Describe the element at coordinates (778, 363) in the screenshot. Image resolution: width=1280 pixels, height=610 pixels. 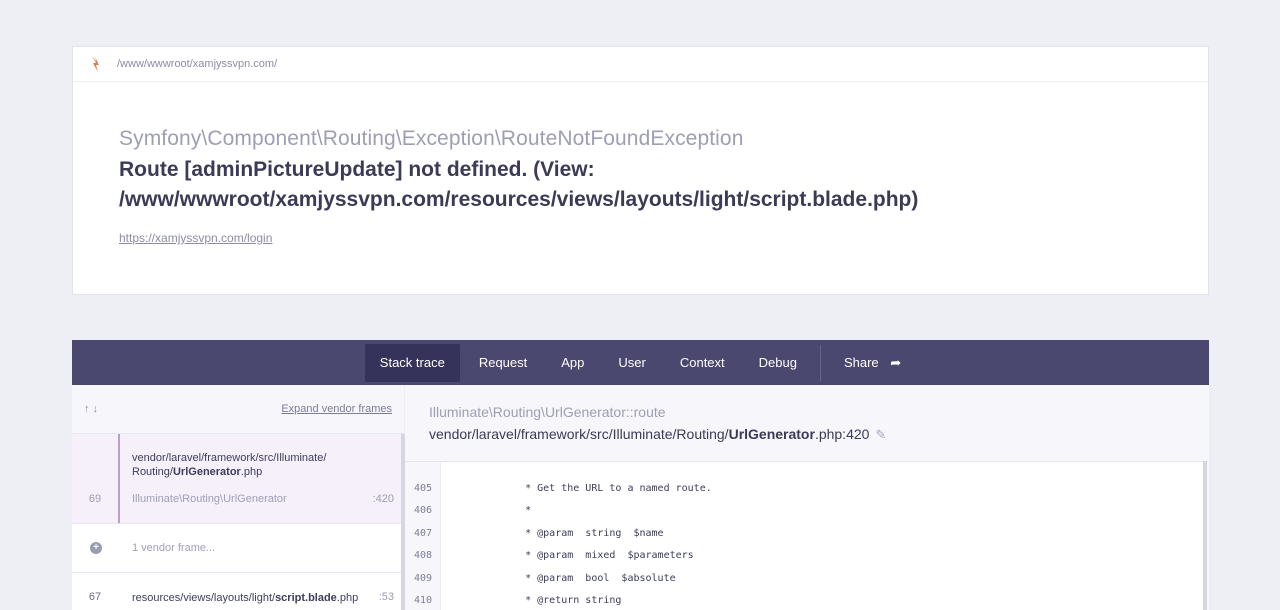
I see `tab-debug: Debug` at that location.